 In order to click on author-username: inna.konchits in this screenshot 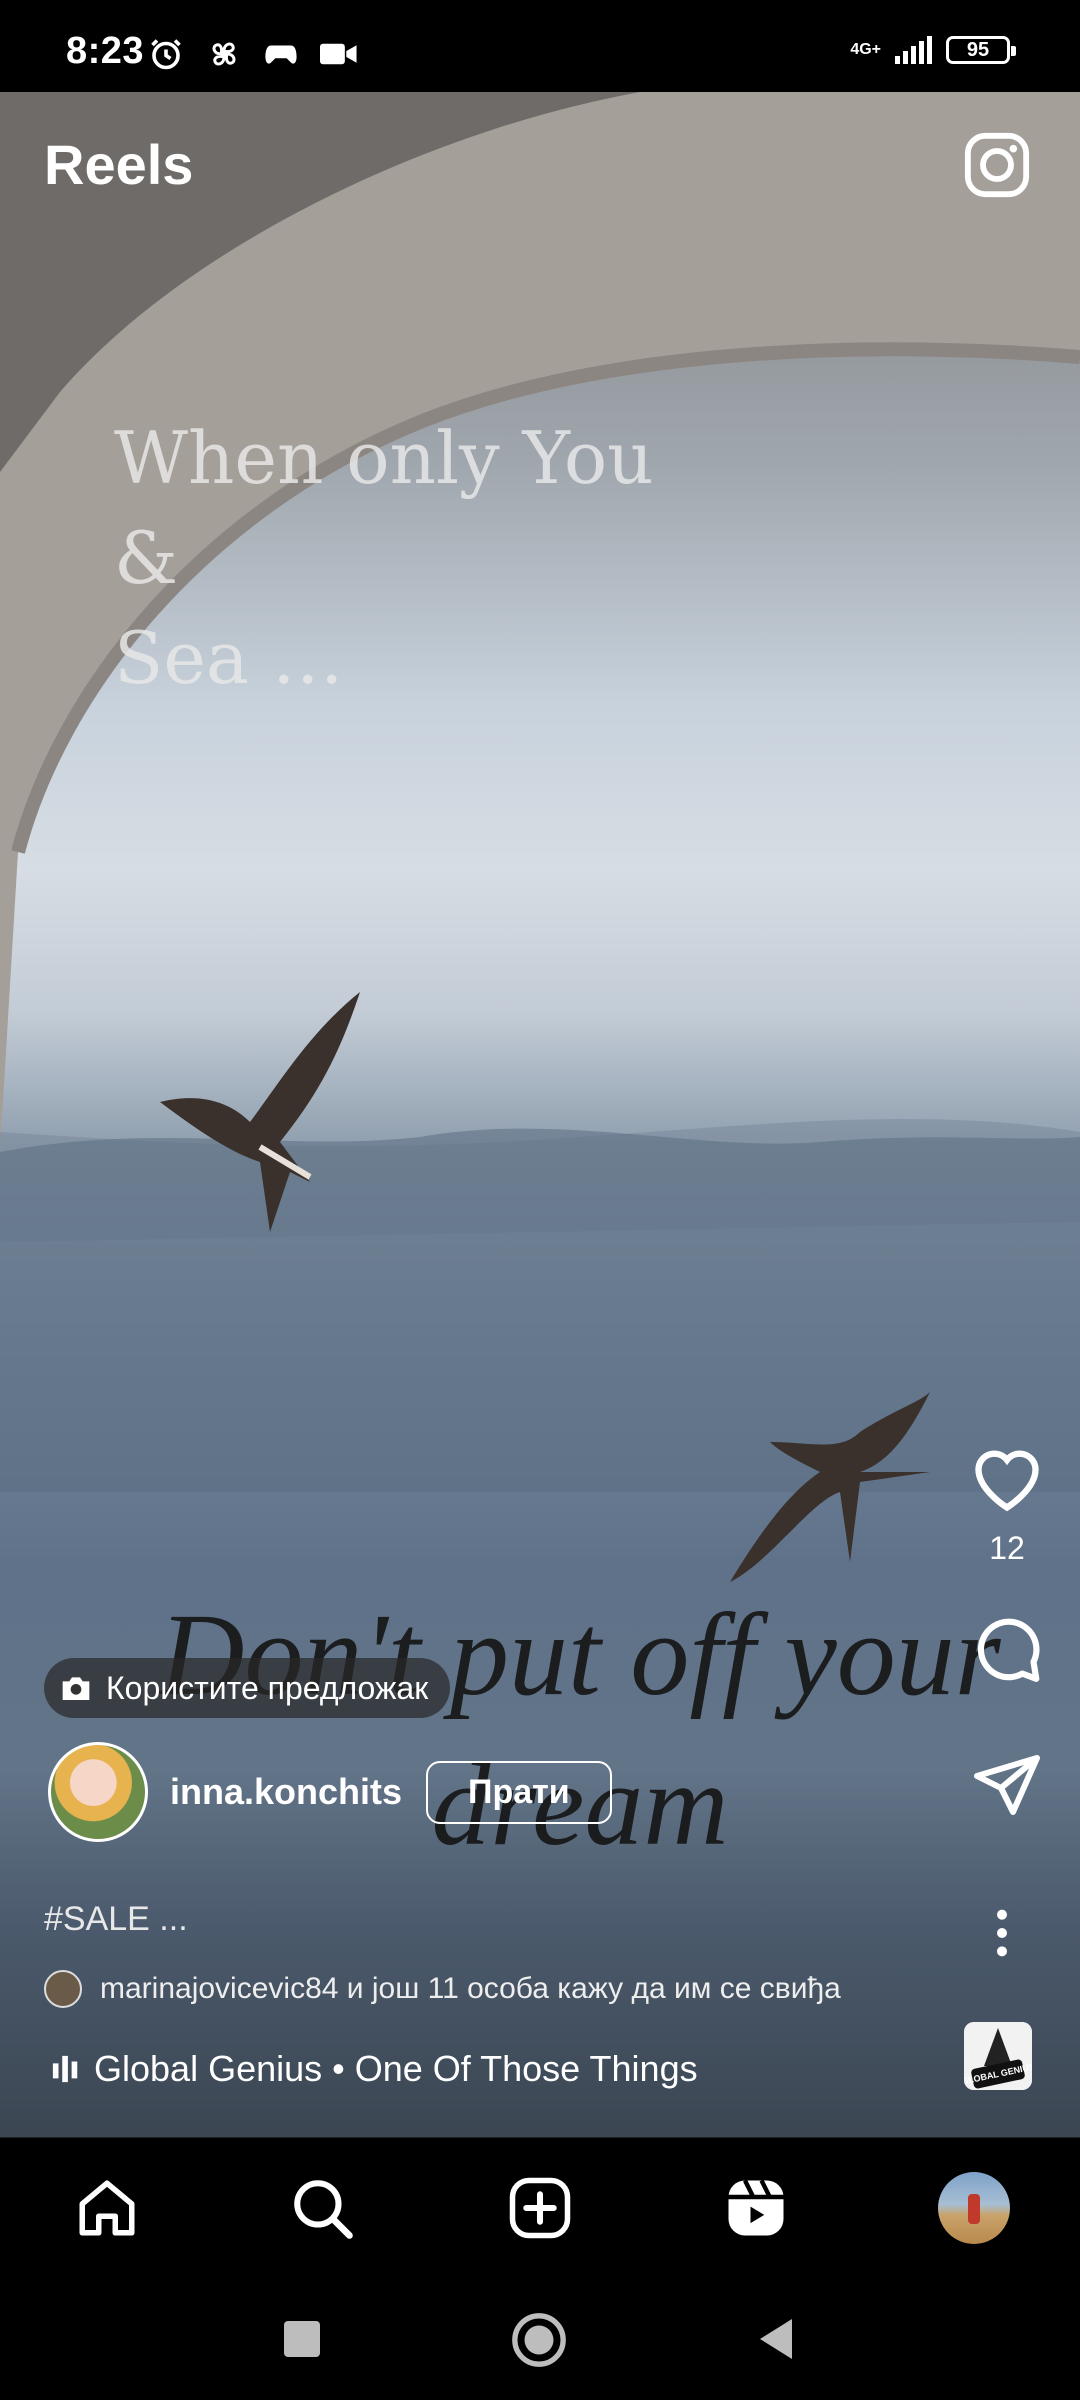, I will do `click(286, 1792)`.